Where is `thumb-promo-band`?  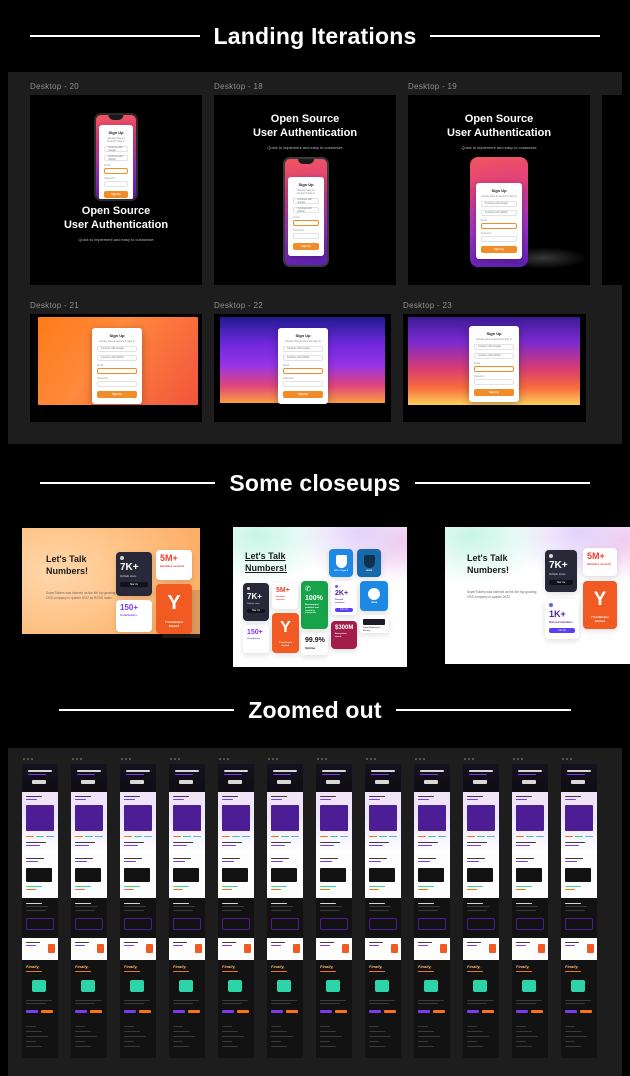 thumb-promo-band is located at coordinates (579, 949).